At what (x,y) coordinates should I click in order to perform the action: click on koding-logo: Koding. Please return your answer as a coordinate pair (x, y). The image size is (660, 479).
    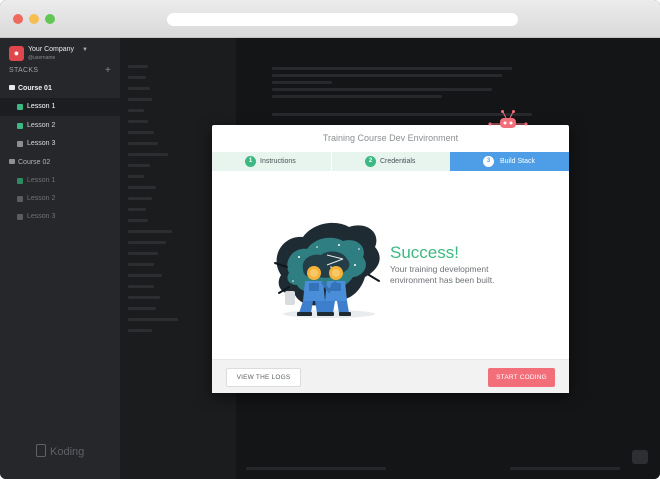
    Looking at the image, I should click on (60, 453).